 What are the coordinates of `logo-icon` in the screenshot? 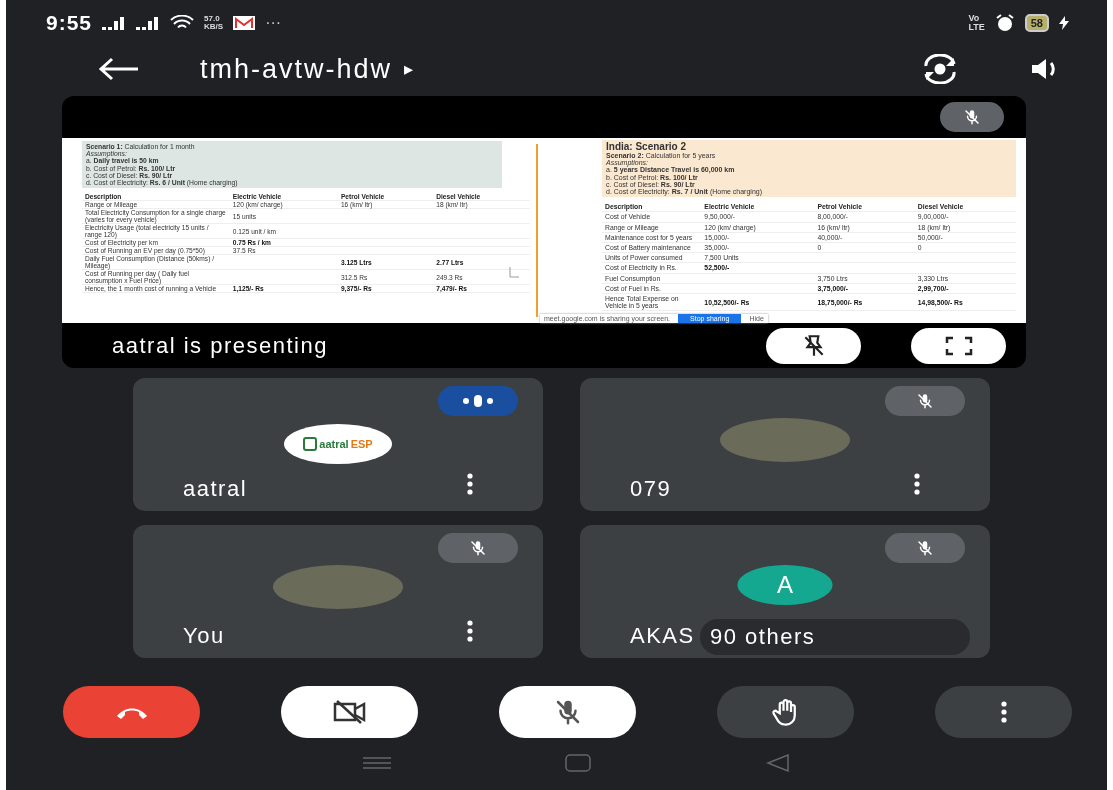 It's located at (310, 444).